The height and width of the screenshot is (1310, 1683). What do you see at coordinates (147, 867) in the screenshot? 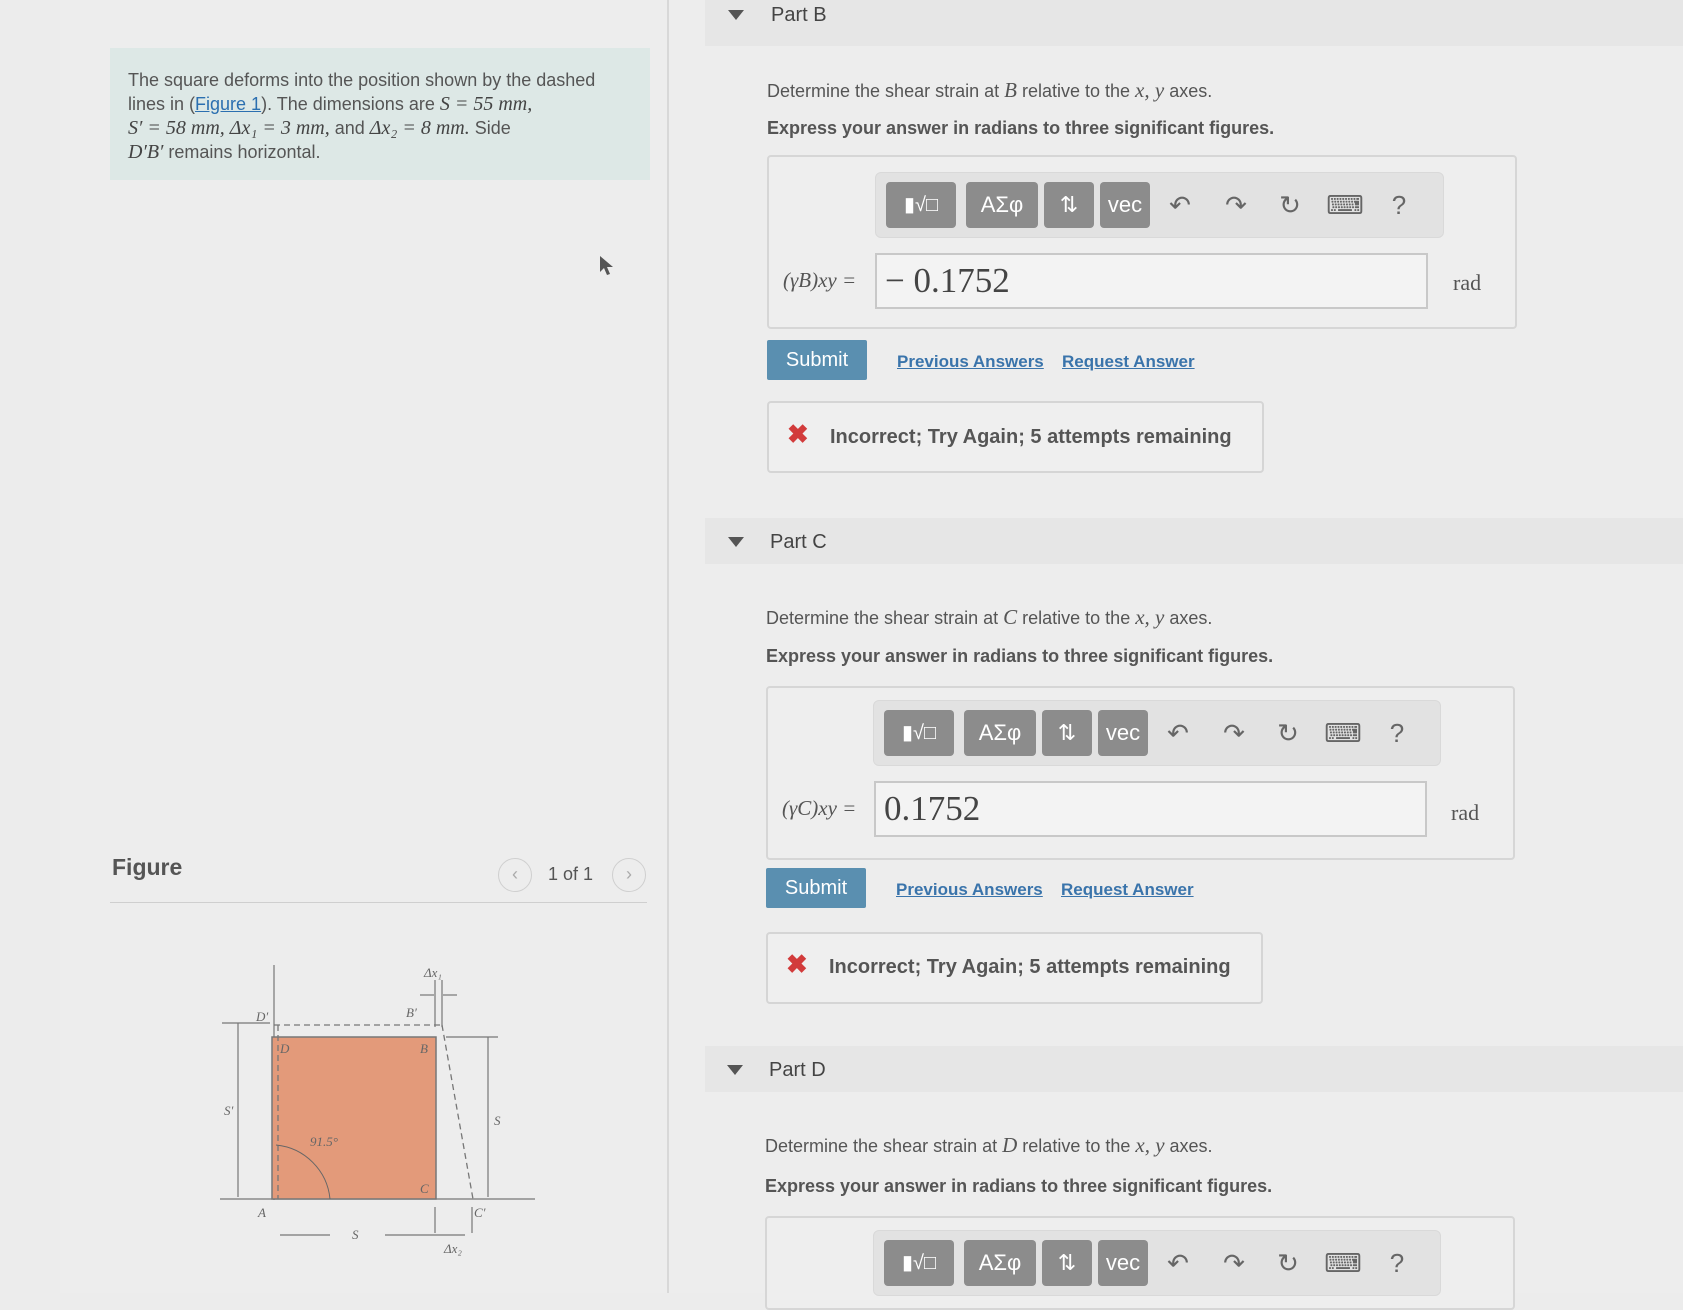
I see `figure-heading: Figure` at bounding box center [147, 867].